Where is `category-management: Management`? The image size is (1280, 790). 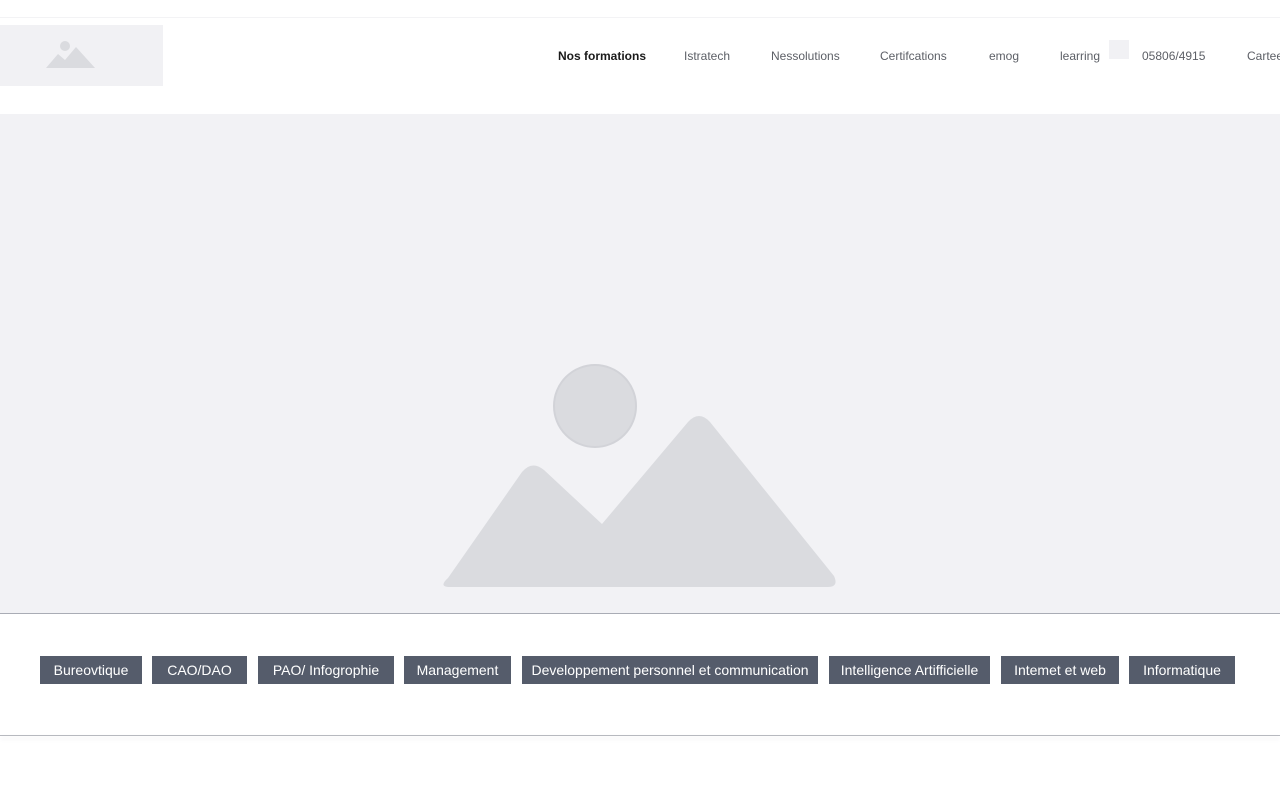
category-management: Management is located at coordinates (457, 670).